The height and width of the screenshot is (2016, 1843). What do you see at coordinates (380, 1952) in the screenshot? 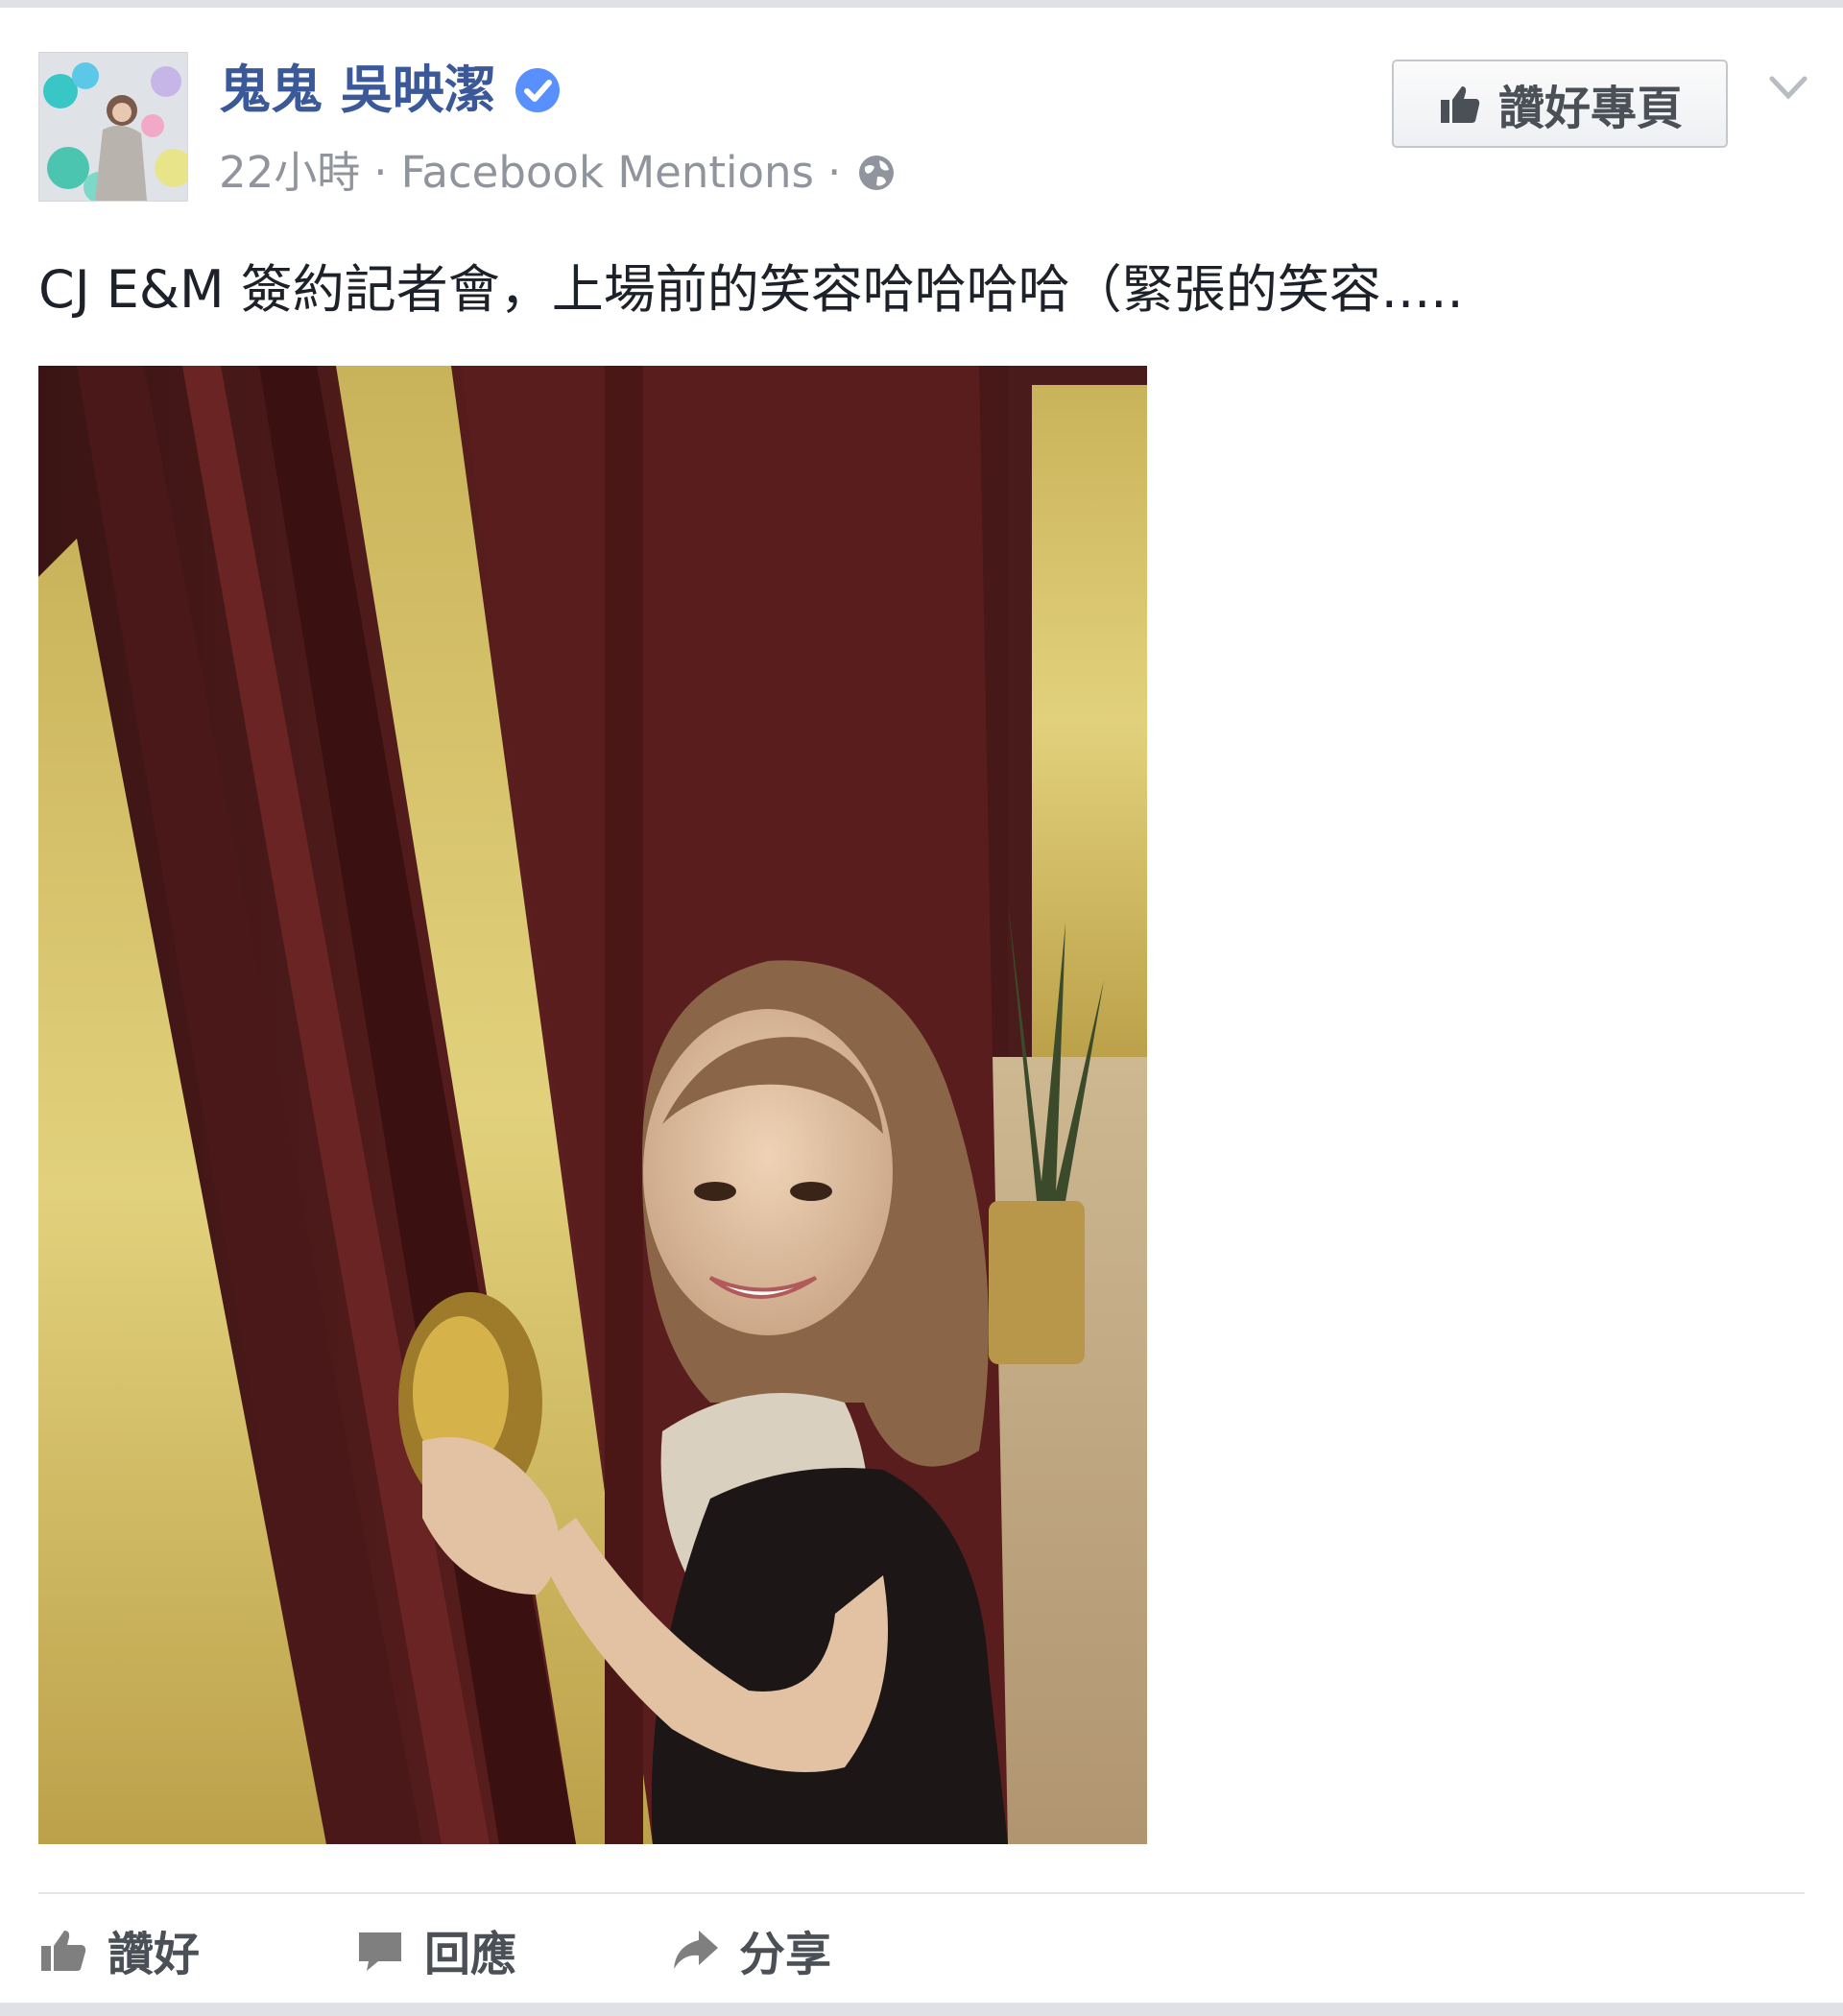
I see `comment-bubble-icon` at bounding box center [380, 1952].